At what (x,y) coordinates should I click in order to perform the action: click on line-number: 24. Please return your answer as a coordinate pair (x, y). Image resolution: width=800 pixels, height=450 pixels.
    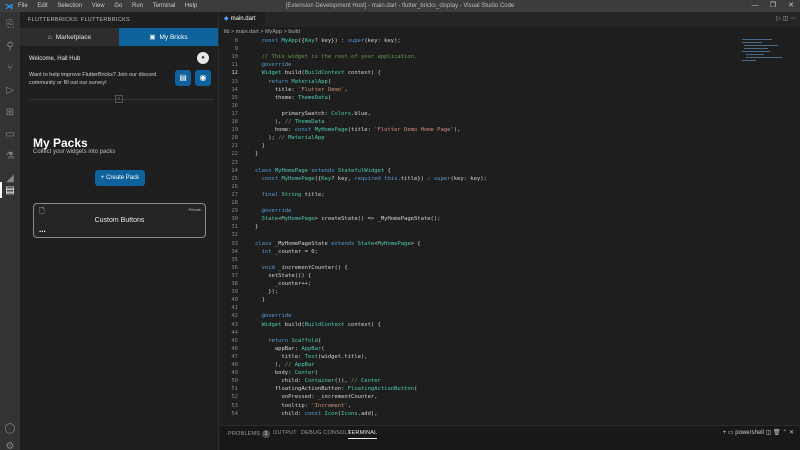
    Looking at the image, I should click on (234, 170).